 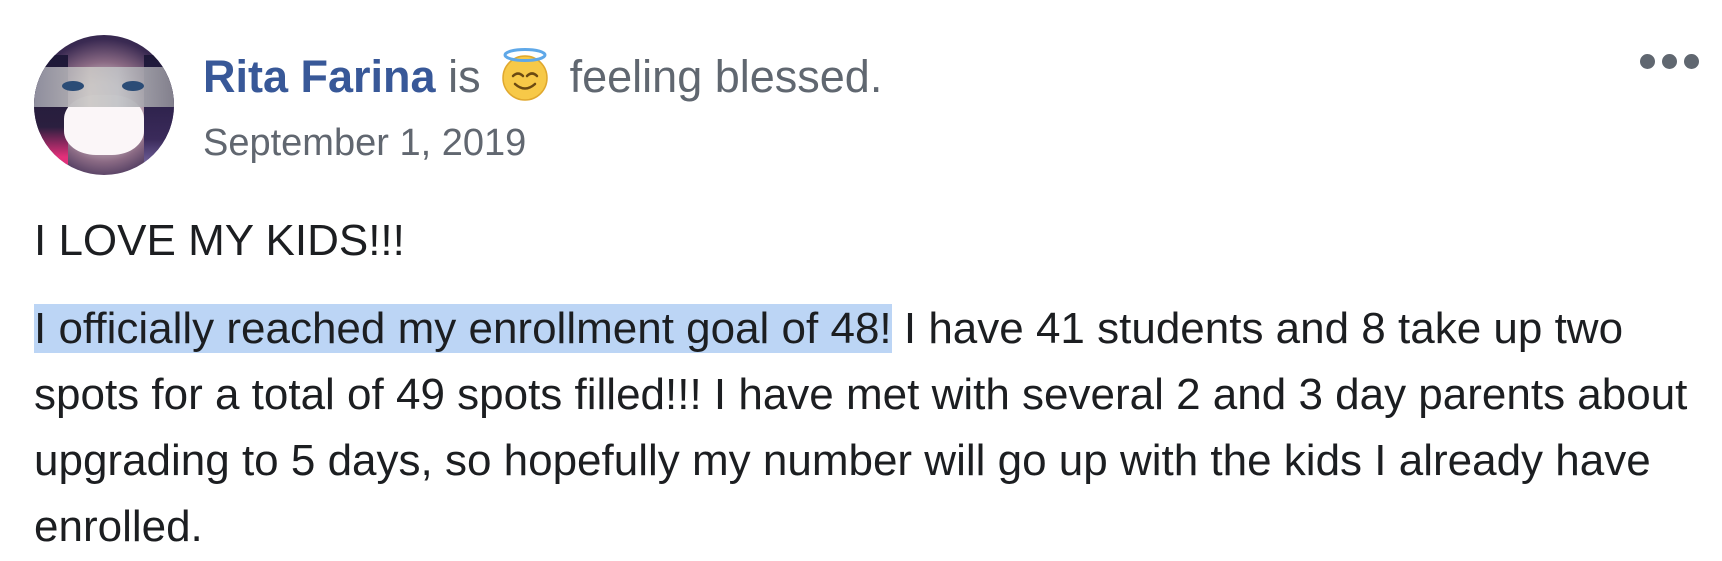 I want to click on avatar-eye-right, so click(x=133, y=86).